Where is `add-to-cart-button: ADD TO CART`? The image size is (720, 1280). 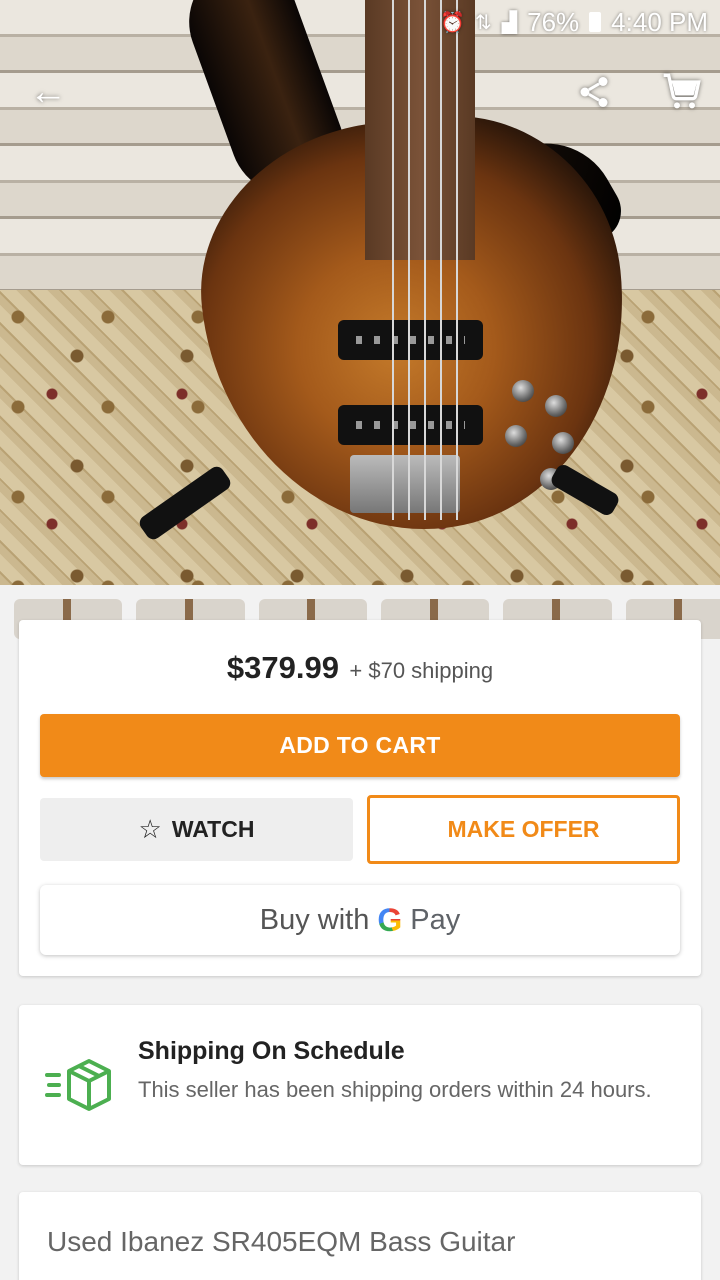
add-to-cart-button: ADD TO CART is located at coordinates (360, 745).